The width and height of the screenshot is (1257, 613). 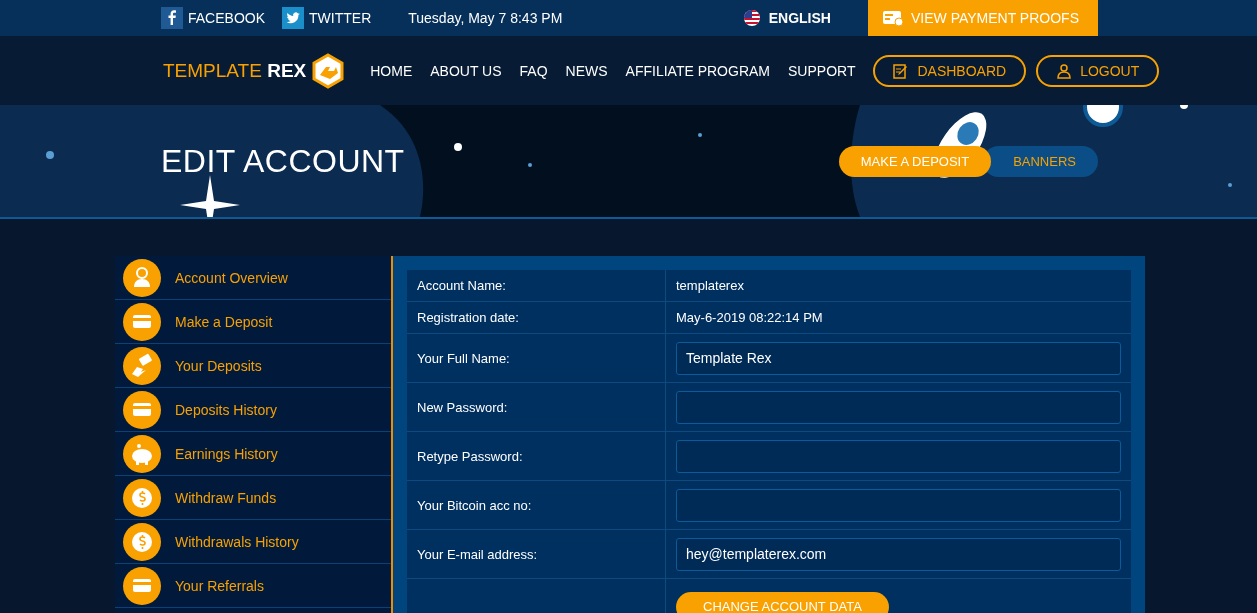 I want to click on field-label: Your E-mail address:, so click(x=477, y=554).